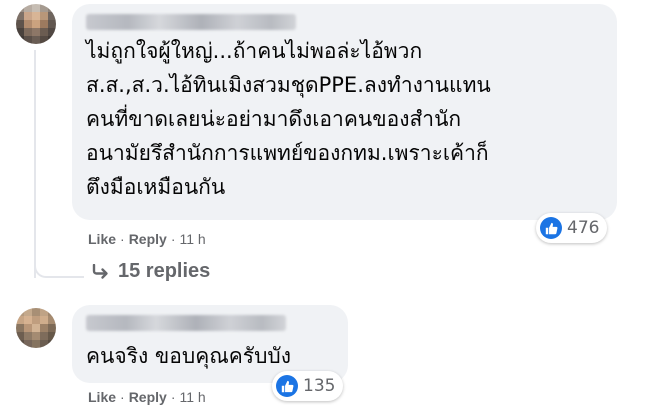 Image resolution: width=650 pixels, height=405 pixels. Describe the element at coordinates (59, 268) in the screenshot. I see `thread-connector` at that location.